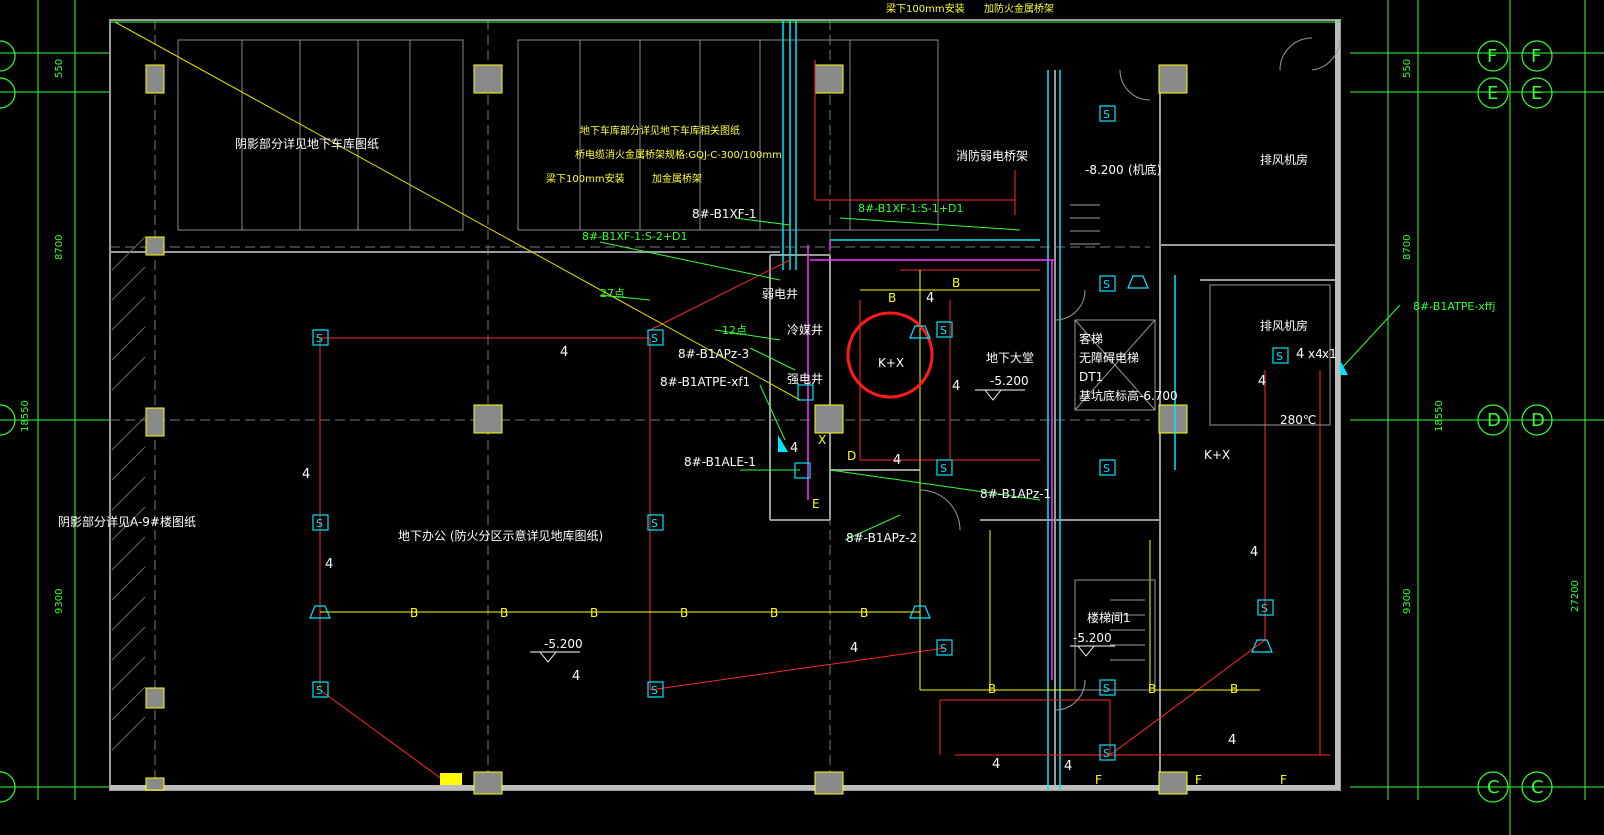 The height and width of the screenshot is (835, 1604). What do you see at coordinates (1407, 247) in the screenshot?
I see `dim-right-8700: 8700` at bounding box center [1407, 247].